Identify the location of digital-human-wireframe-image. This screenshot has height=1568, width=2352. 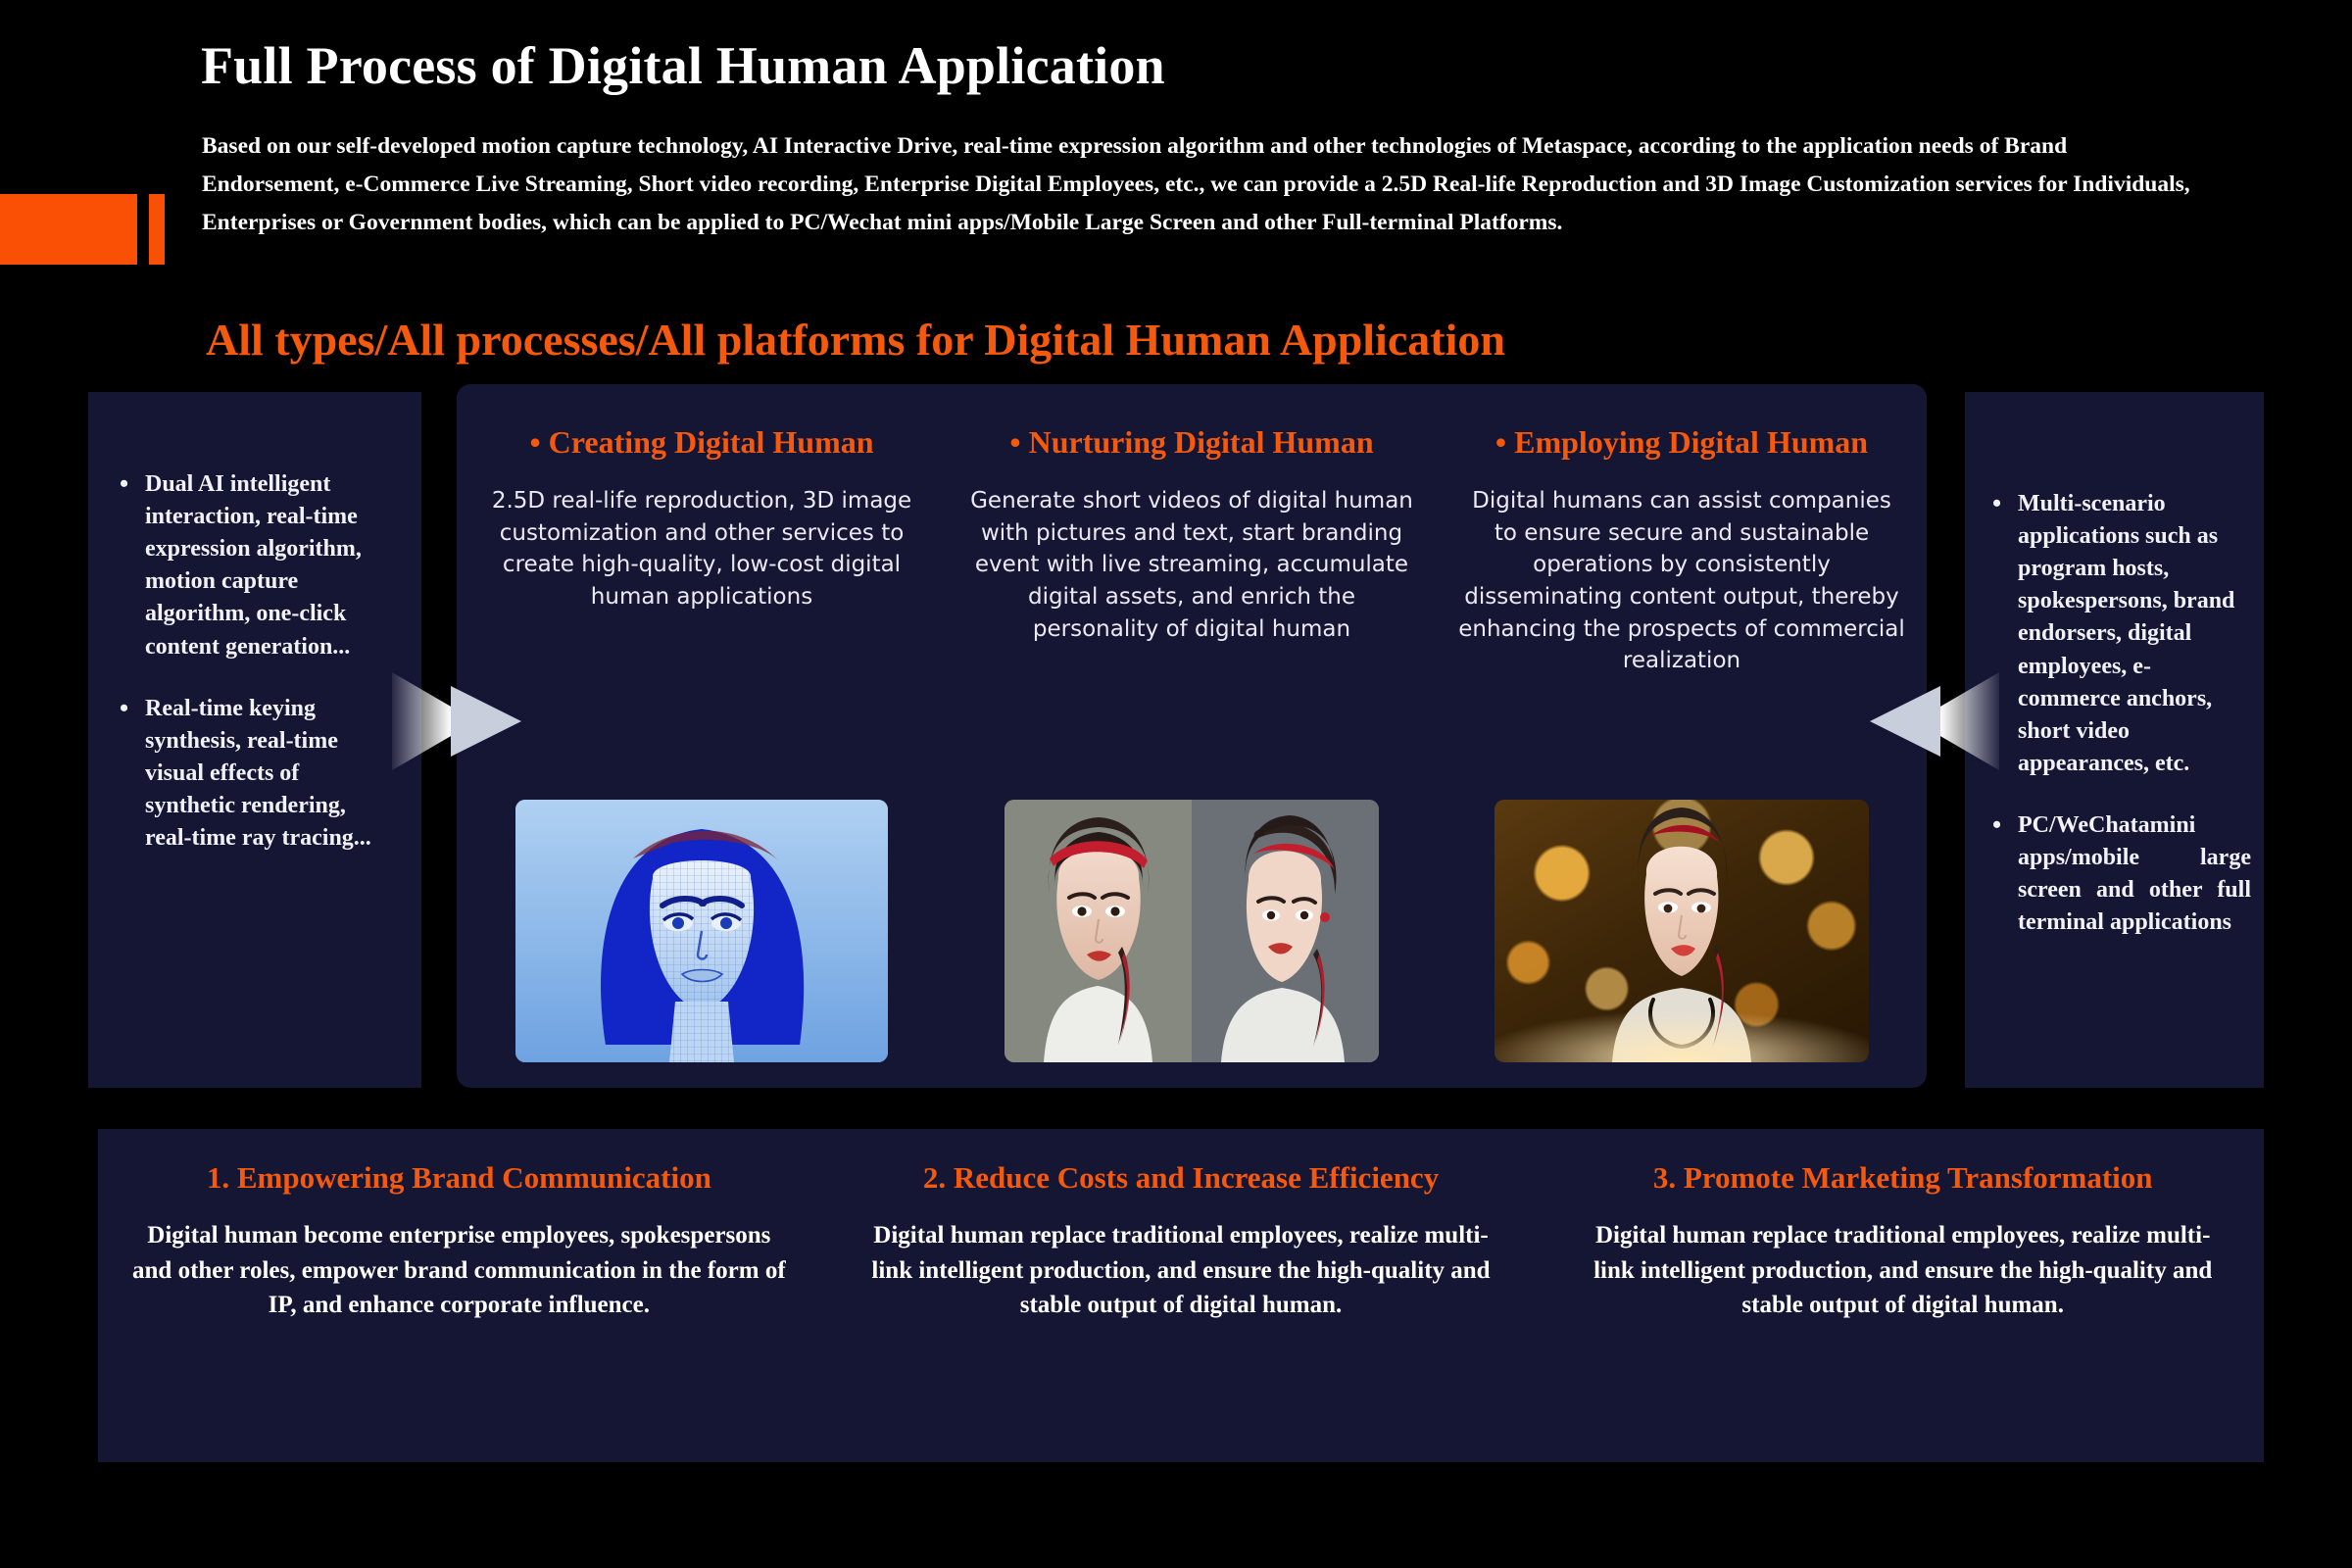
(701, 931).